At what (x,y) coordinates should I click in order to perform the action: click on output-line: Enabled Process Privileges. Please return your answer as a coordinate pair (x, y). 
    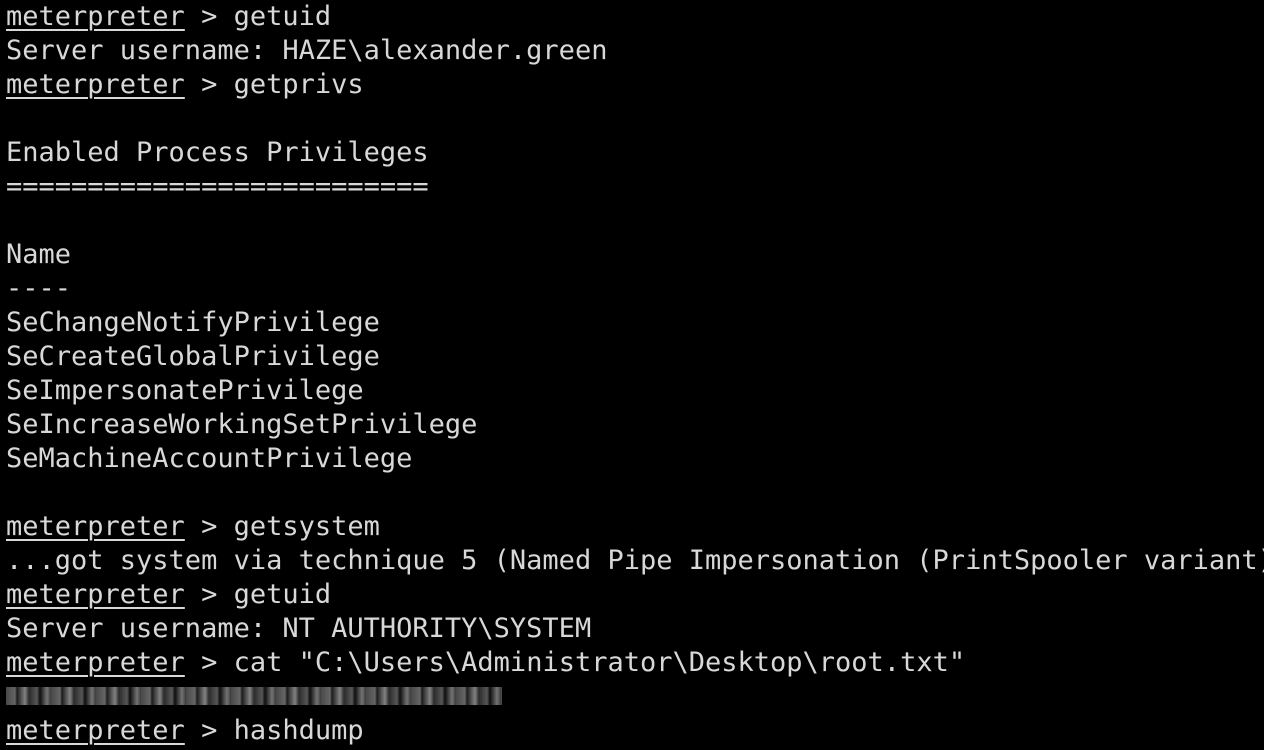
    Looking at the image, I should click on (217, 152).